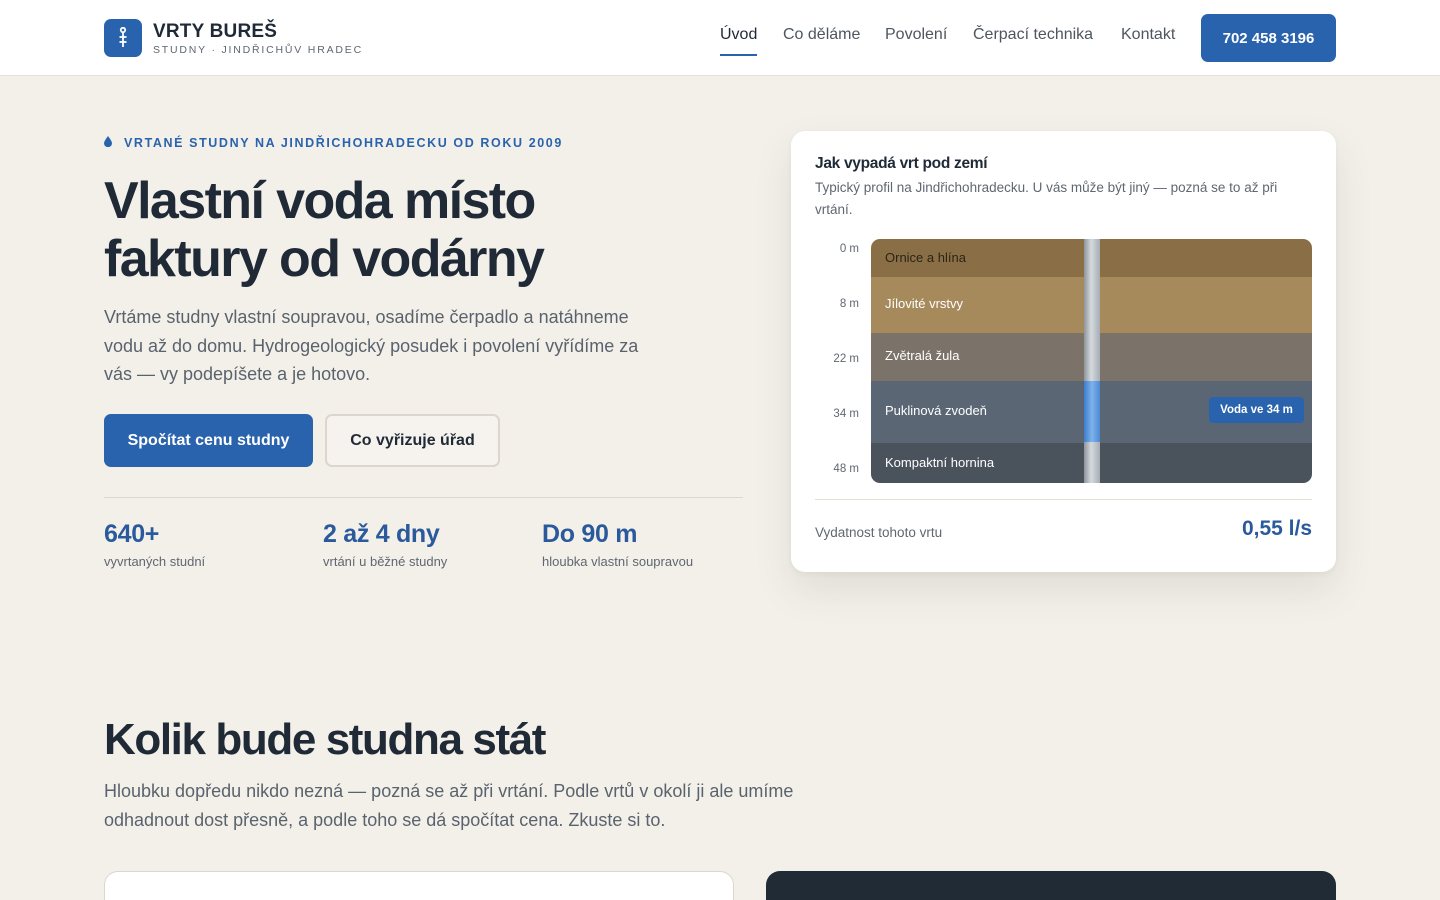 The height and width of the screenshot is (900, 1440). I want to click on water-drop-icon, so click(108, 143).